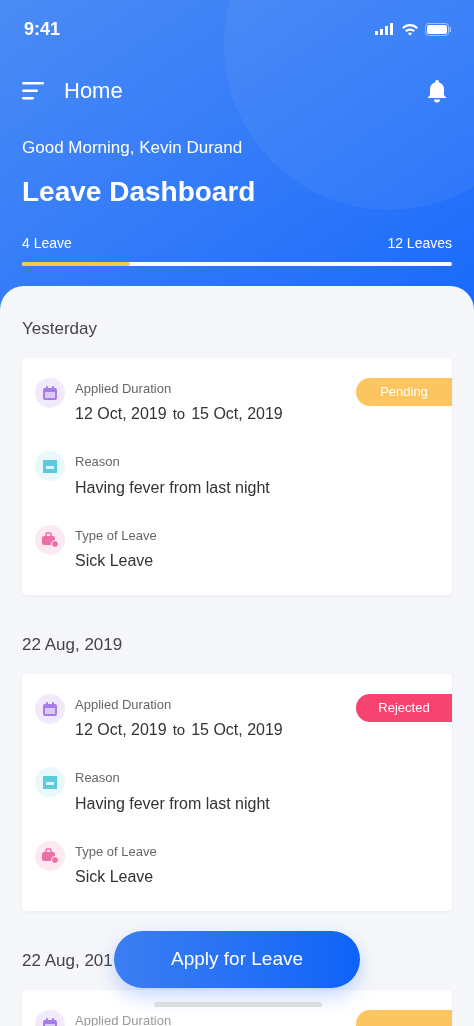  What do you see at coordinates (133, 148) in the screenshot?
I see `greeting-text: Good Morning, Kevin Durand` at bounding box center [133, 148].